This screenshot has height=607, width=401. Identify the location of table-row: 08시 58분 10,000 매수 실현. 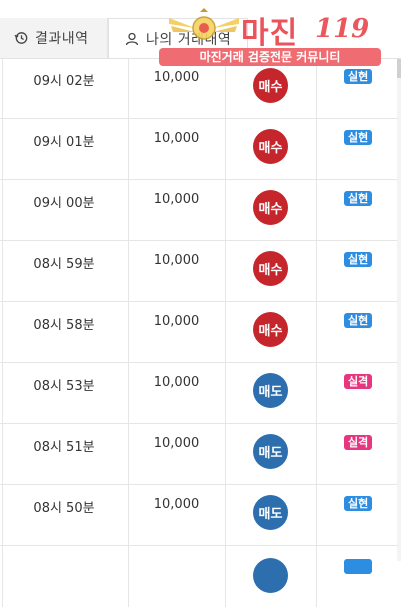
(200, 332).